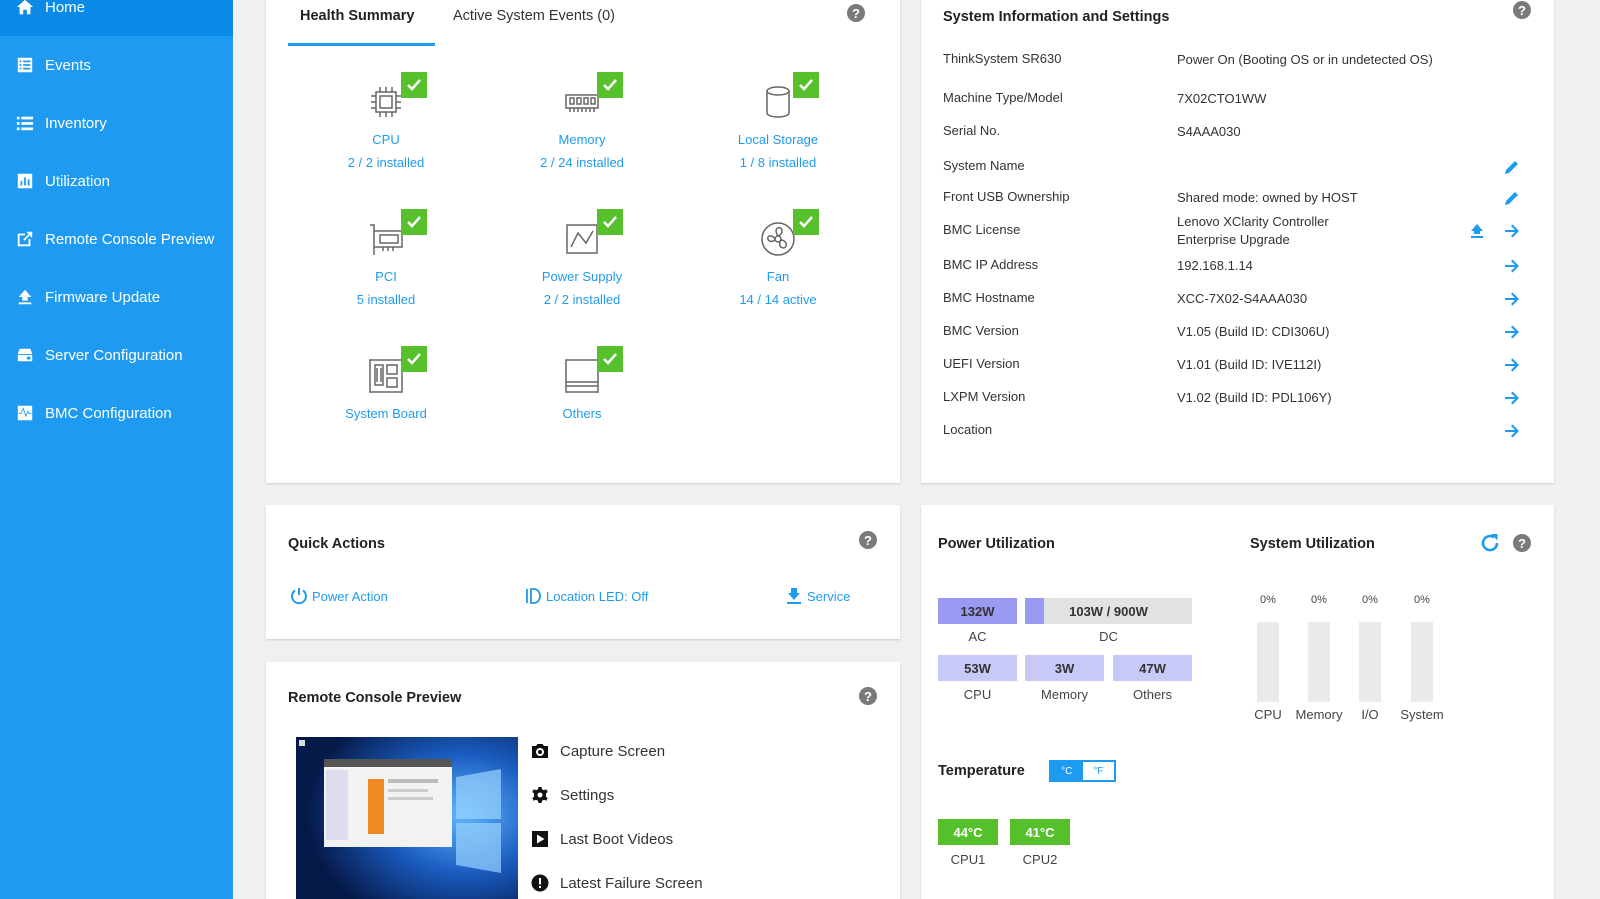 Image resolution: width=1600 pixels, height=899 pixels. Describe the element at coordinates (534, 16) in the screenshot. I see `tab-active-system-events: Active System Events (0)` at that location.